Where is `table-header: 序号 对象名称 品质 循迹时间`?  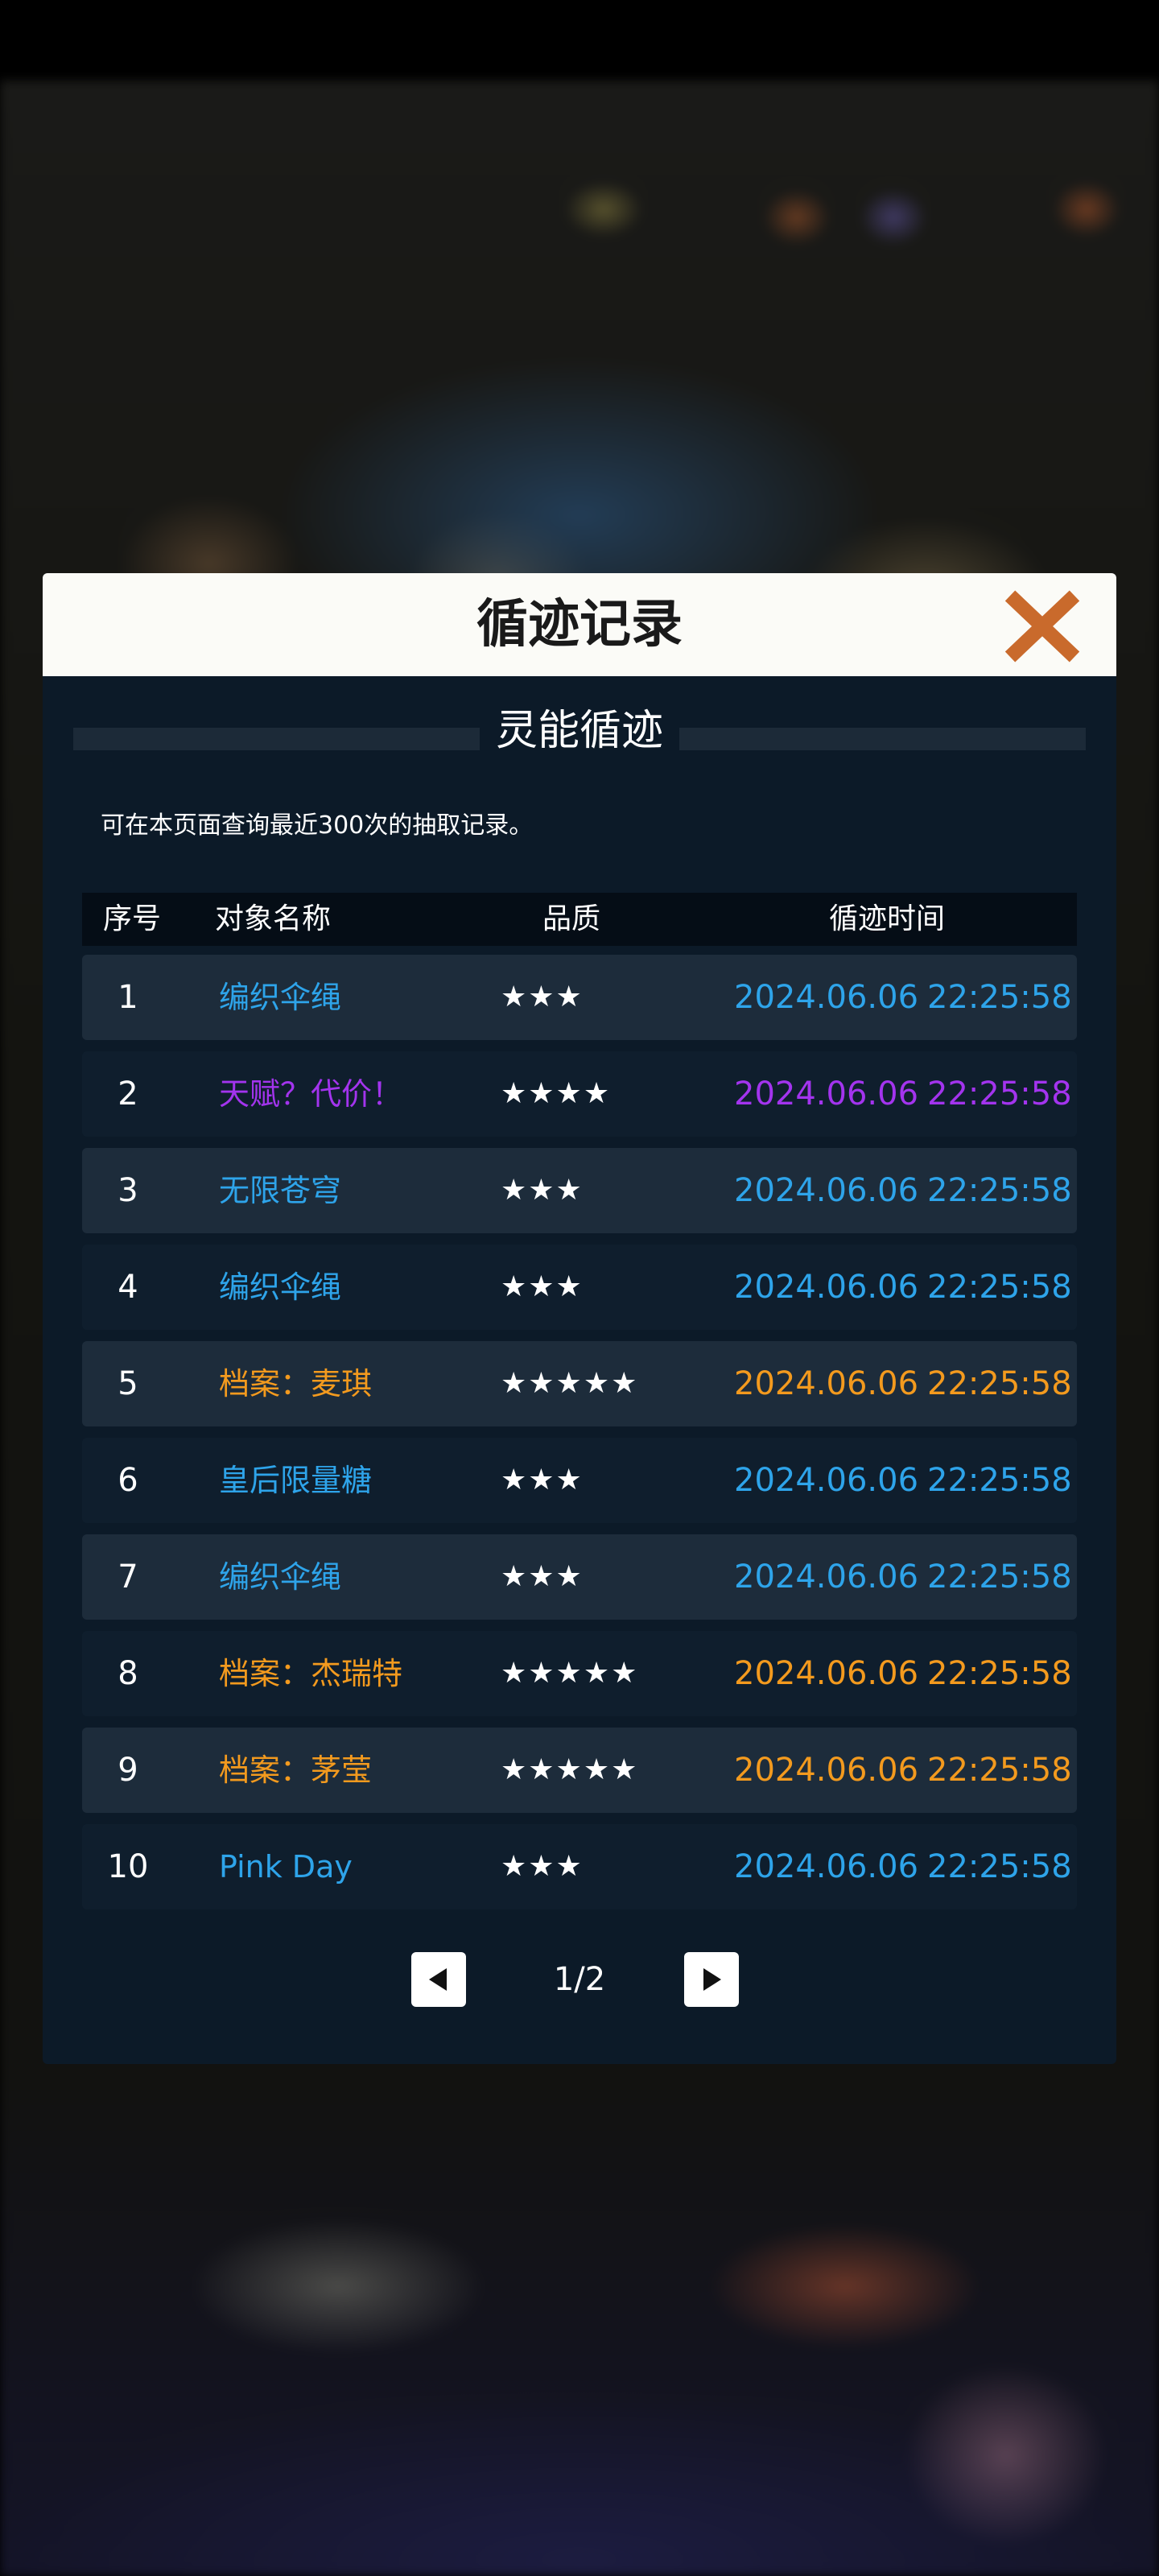
table-header: 序号 对象名称 品质 循迹时间 is located at coordinates (579, 919).